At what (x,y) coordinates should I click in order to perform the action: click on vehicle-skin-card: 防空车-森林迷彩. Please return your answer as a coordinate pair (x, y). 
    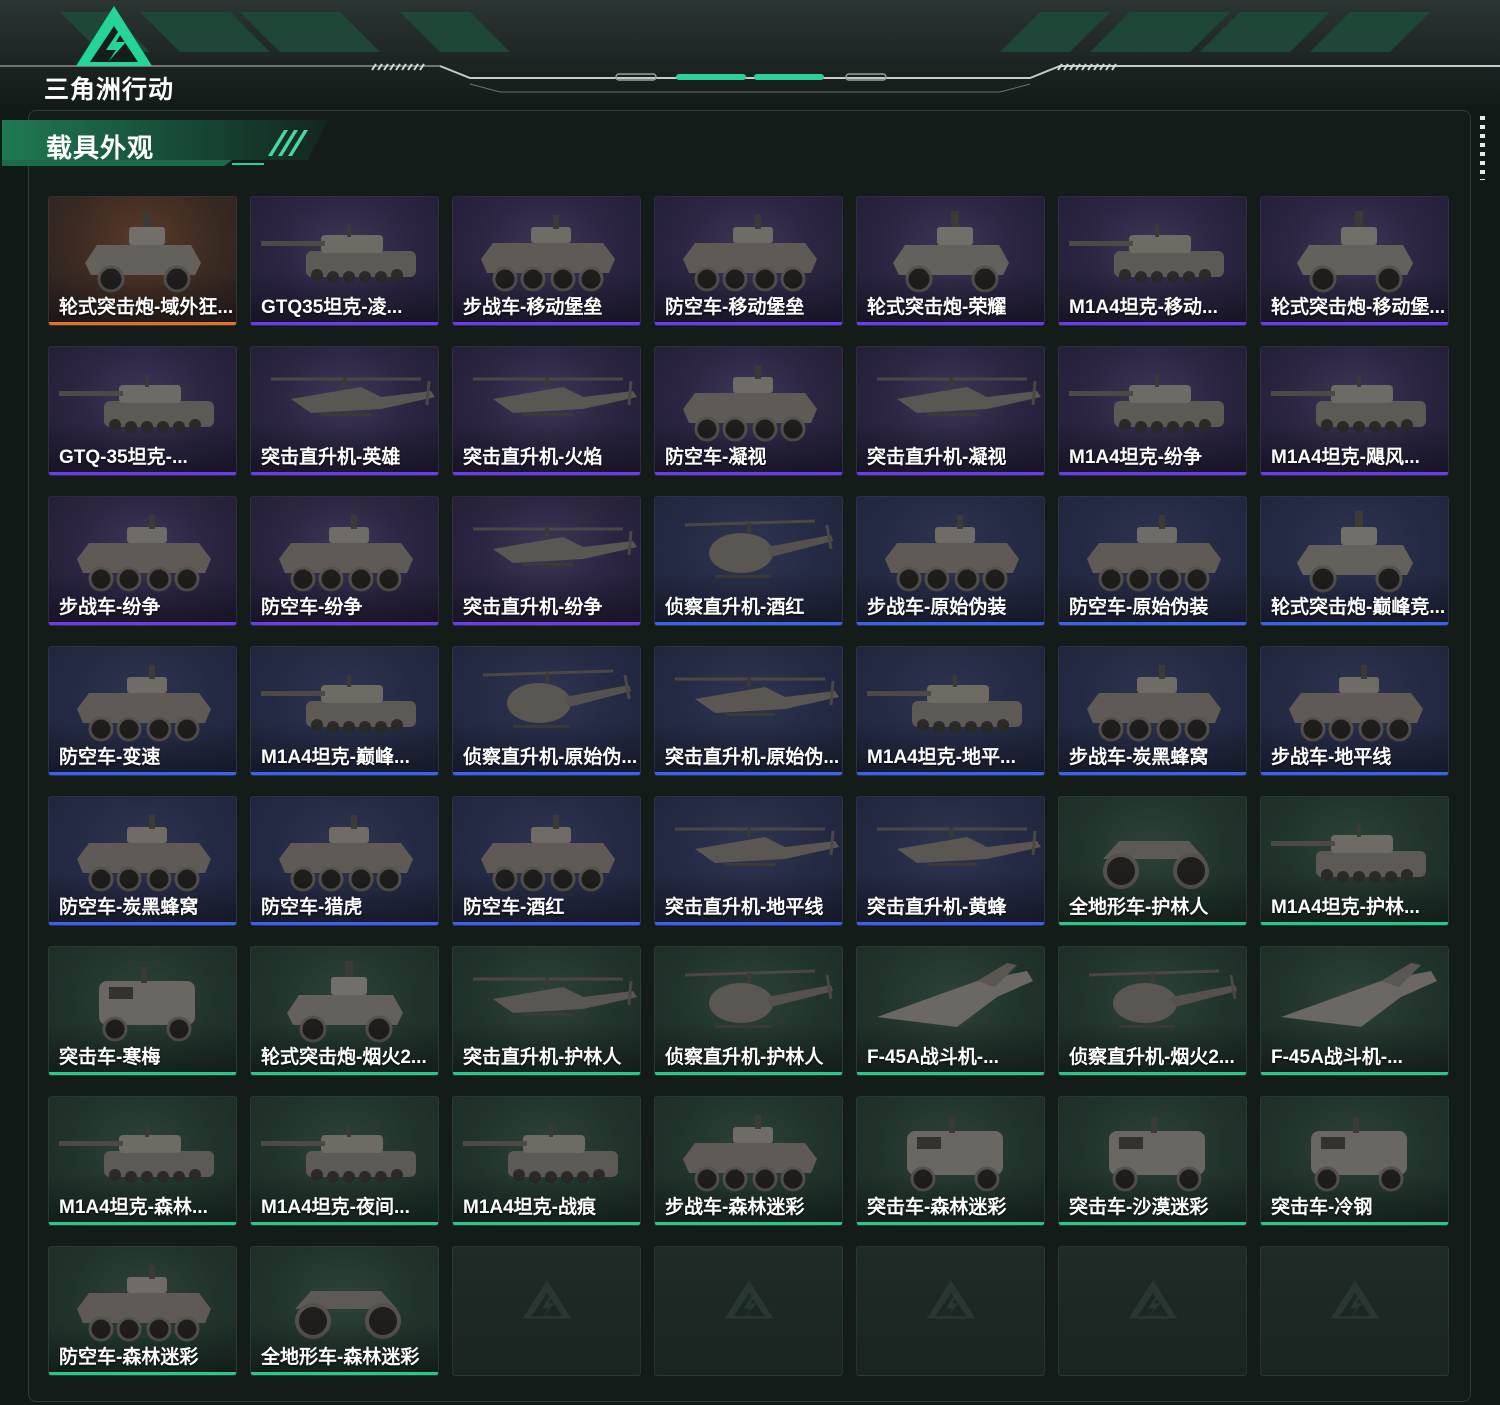
    Looking at the image, I should click on (142, 1311).